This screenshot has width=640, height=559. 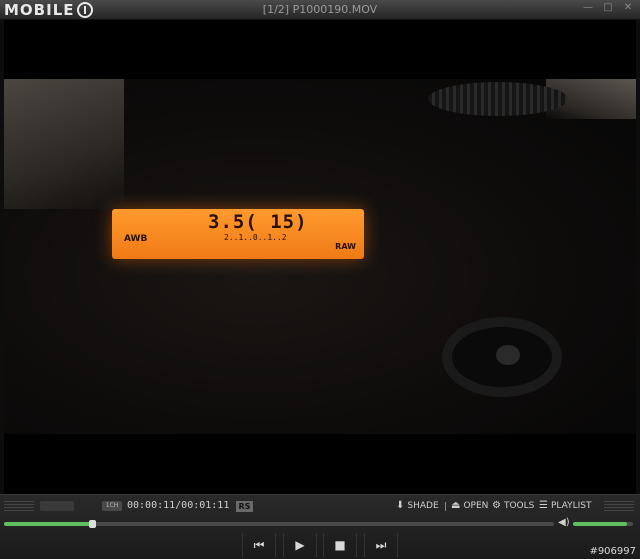 I want to click on previous-track-icon: ⏮, so click(x=259, y=545).